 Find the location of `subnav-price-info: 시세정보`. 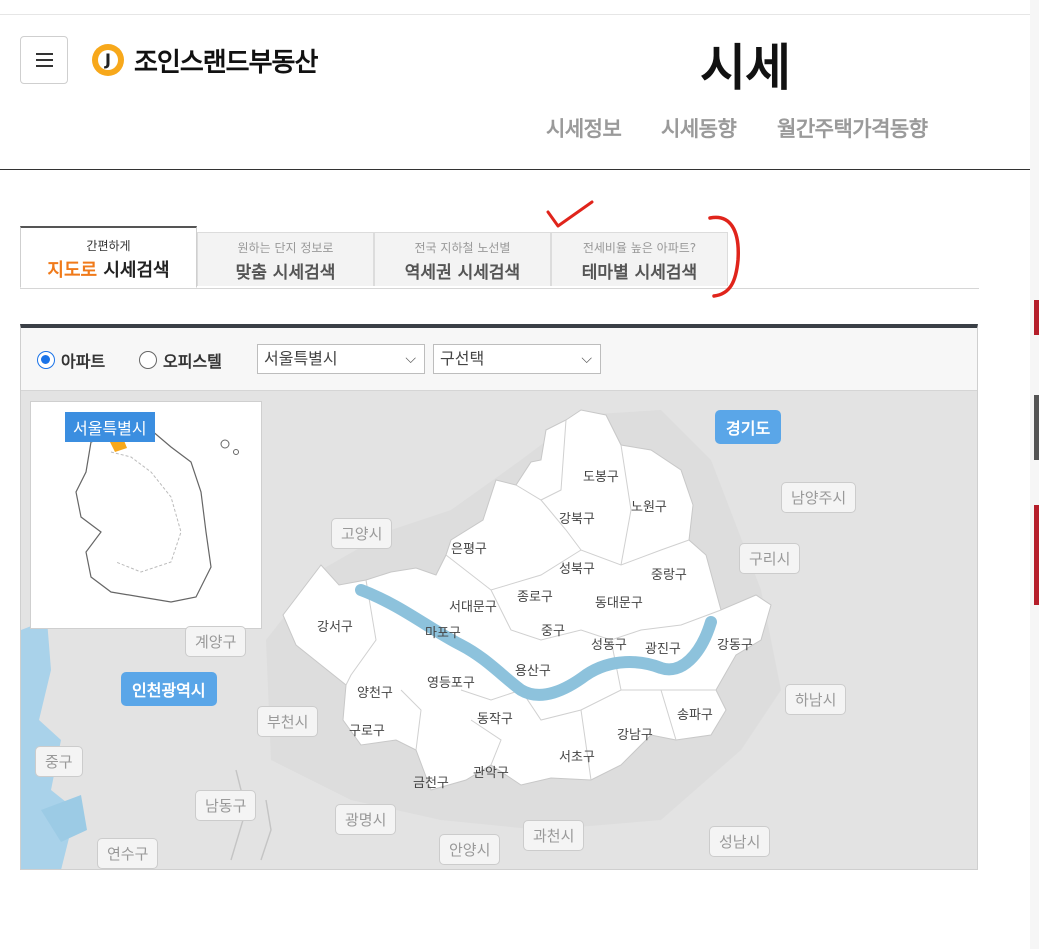

subnav-price-info: 시세정보 is located at coordinates (584, 128).